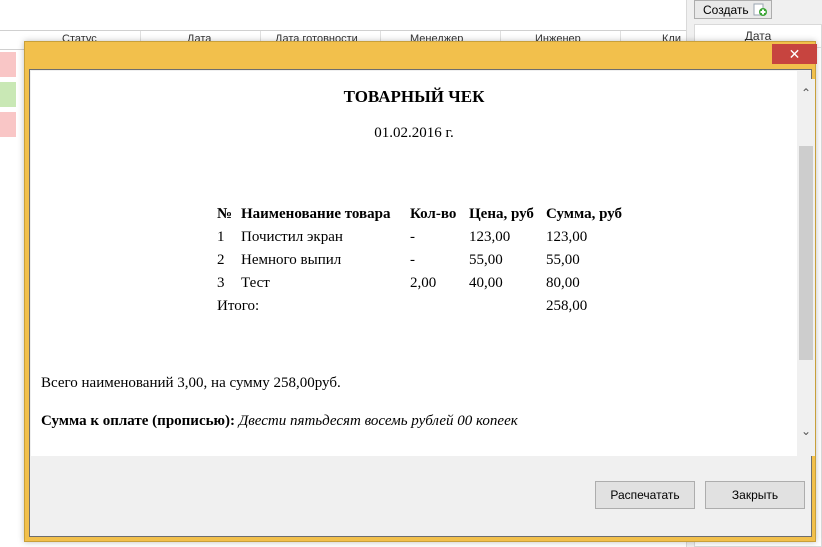 The height and width of the screenshot is (547, 822). Describe the element at coordinates (138, 421) in the screenshot. I see `amount-in-words-label: Сумма к оплате (прописью):` at that location.